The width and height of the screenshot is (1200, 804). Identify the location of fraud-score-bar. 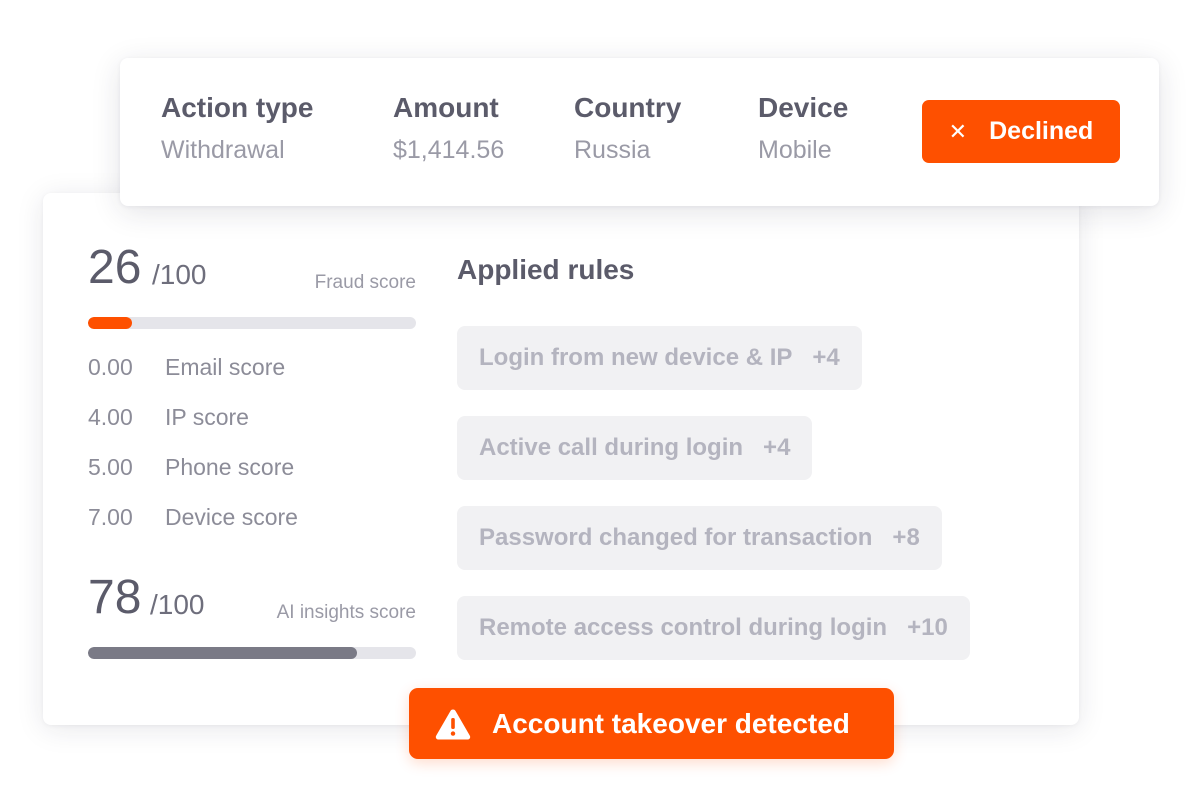
(252, 323).